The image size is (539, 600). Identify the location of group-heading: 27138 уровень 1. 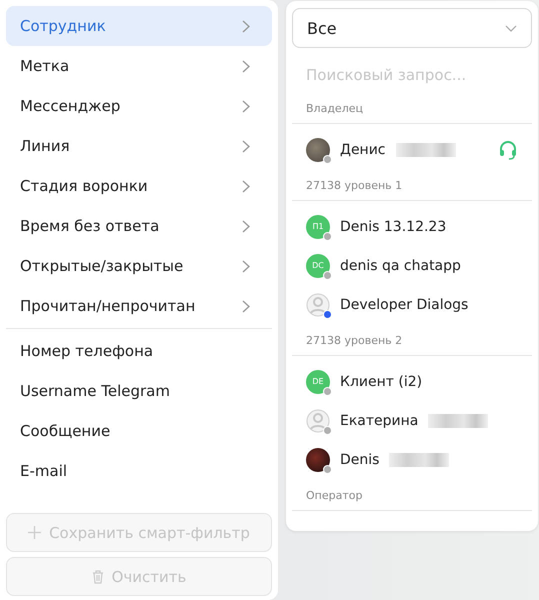
(412, 185).